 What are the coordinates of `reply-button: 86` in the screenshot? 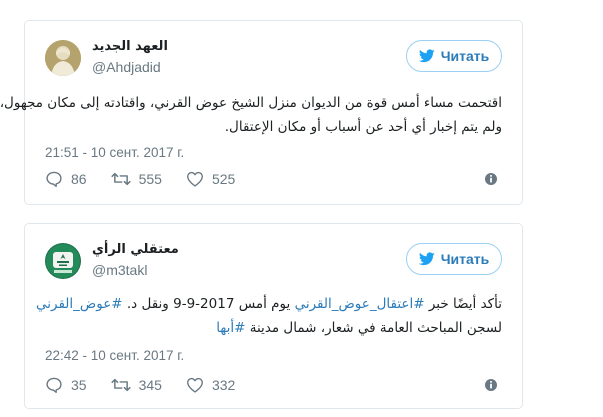 It's located at (66, 179).